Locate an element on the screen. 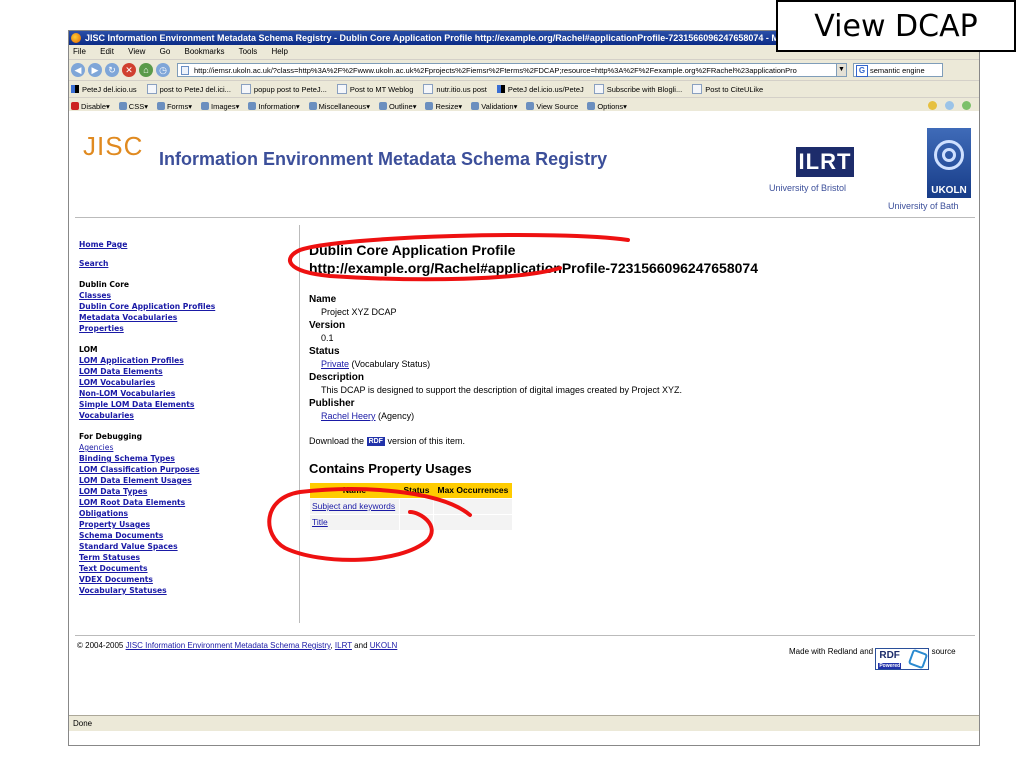 The image size is (1024, 768). sidebar-search-link: Search is located at coordinates (185, 263).